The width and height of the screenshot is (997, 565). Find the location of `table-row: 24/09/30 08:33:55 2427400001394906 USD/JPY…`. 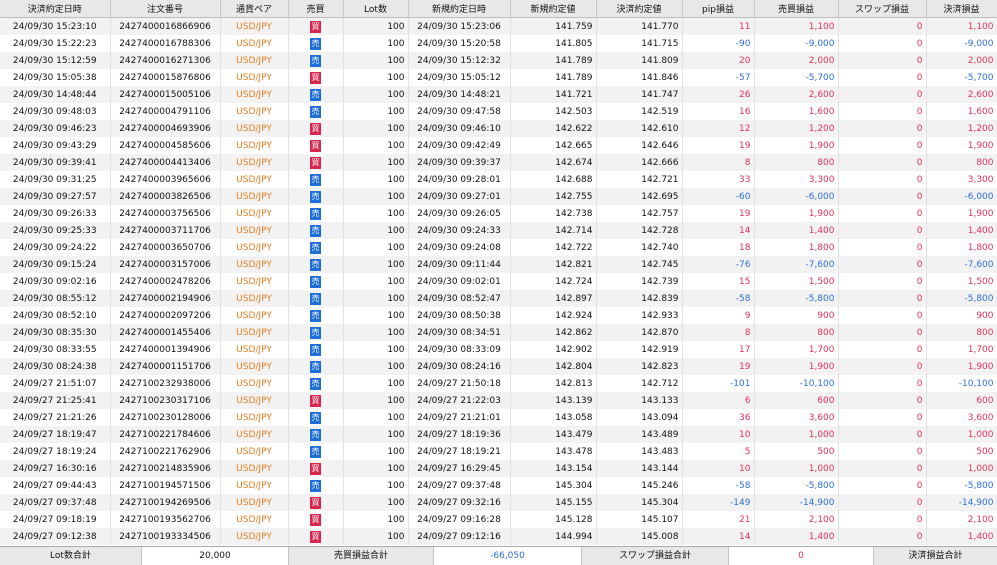

table-row: 24/09/30 08:33:55 2427400001394906 USD/JPY… is located at coordinates (498, 349).